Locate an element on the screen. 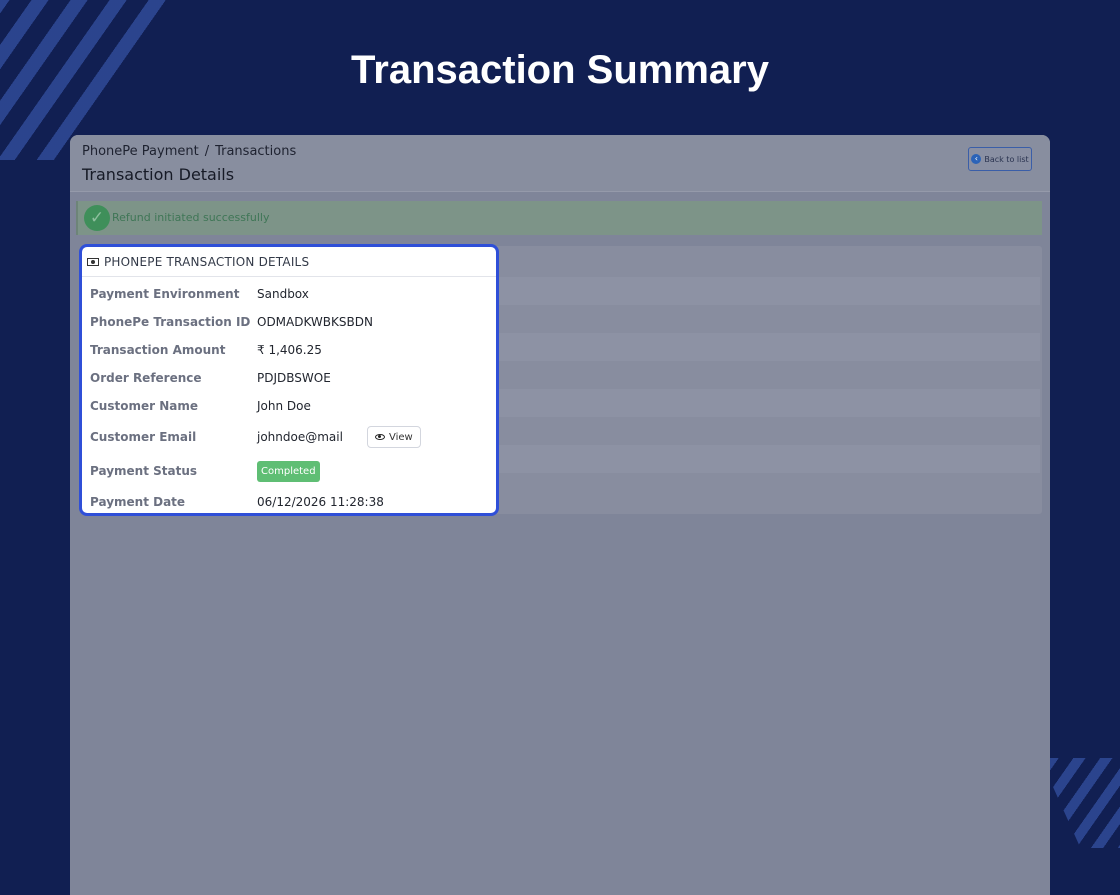 Image resolution: width=1120 pixels, height=895 pixels. eye-icon is located at coordinates (379, 437).